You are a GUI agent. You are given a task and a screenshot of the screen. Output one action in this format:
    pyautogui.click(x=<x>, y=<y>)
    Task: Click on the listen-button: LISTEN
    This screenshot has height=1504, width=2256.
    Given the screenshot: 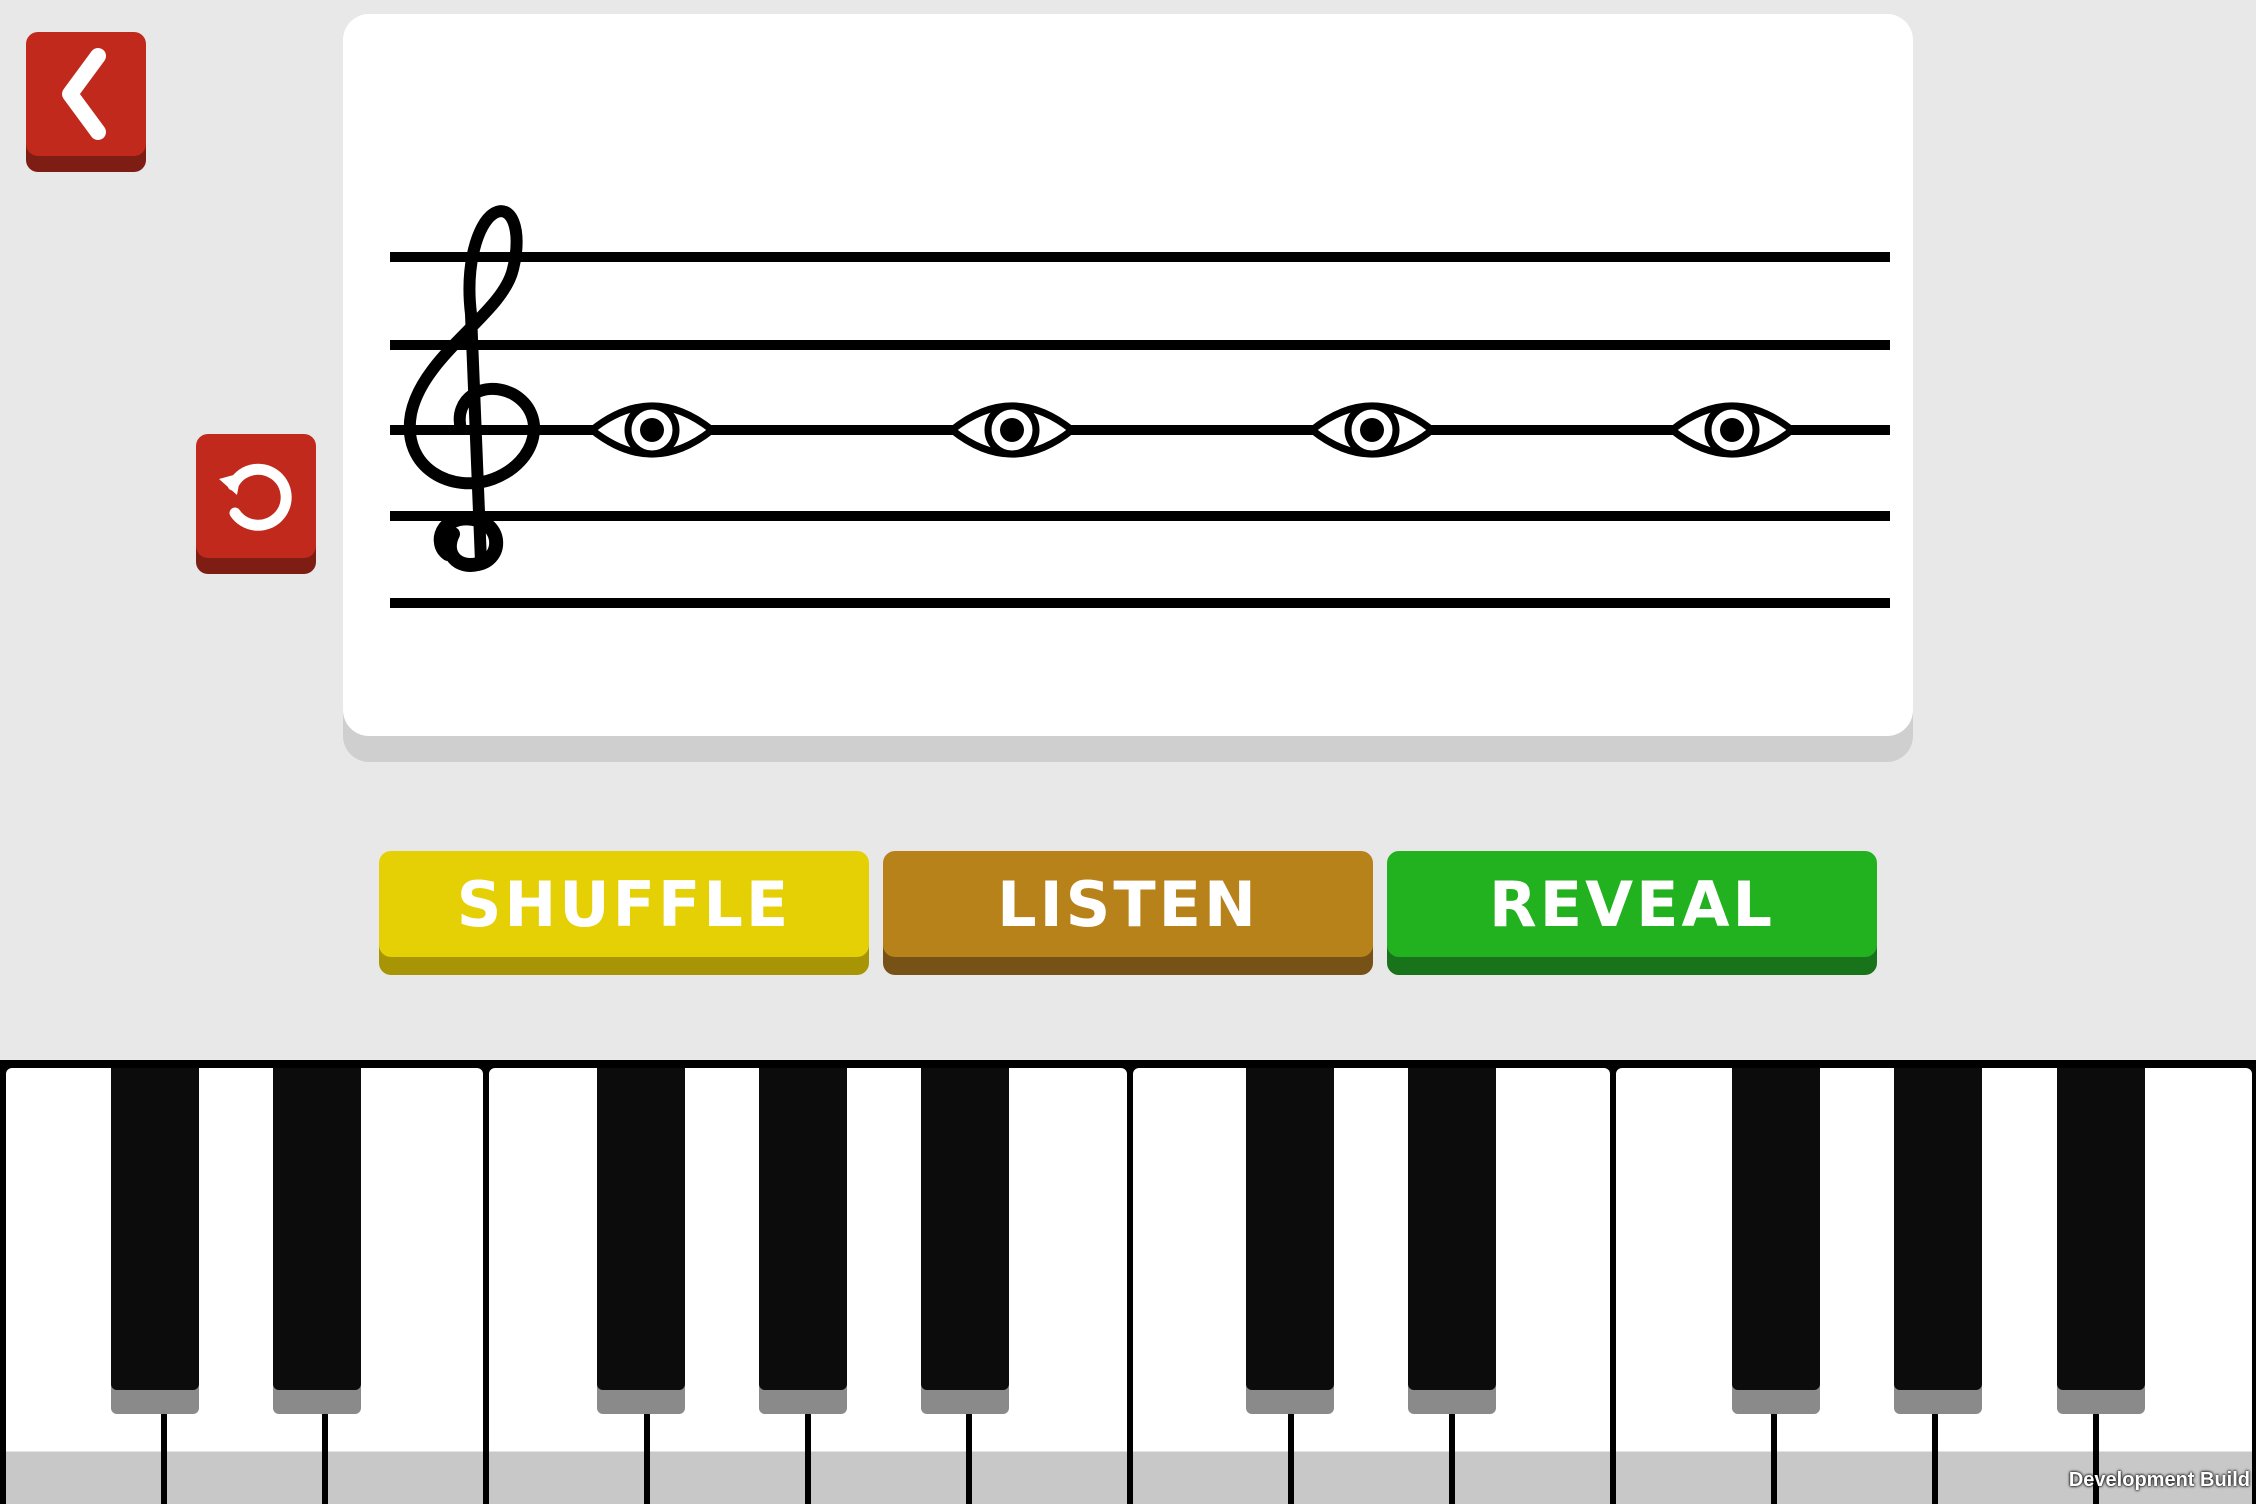 What is the action you would take?
    pyautogui.click(x=1128, y=904)
    